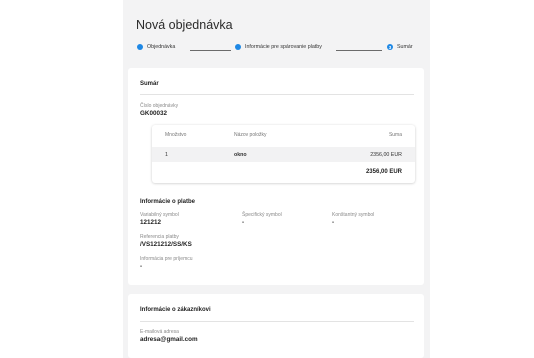  I want to click on payment-reference-label: Referencia platby, so click(159, 237).